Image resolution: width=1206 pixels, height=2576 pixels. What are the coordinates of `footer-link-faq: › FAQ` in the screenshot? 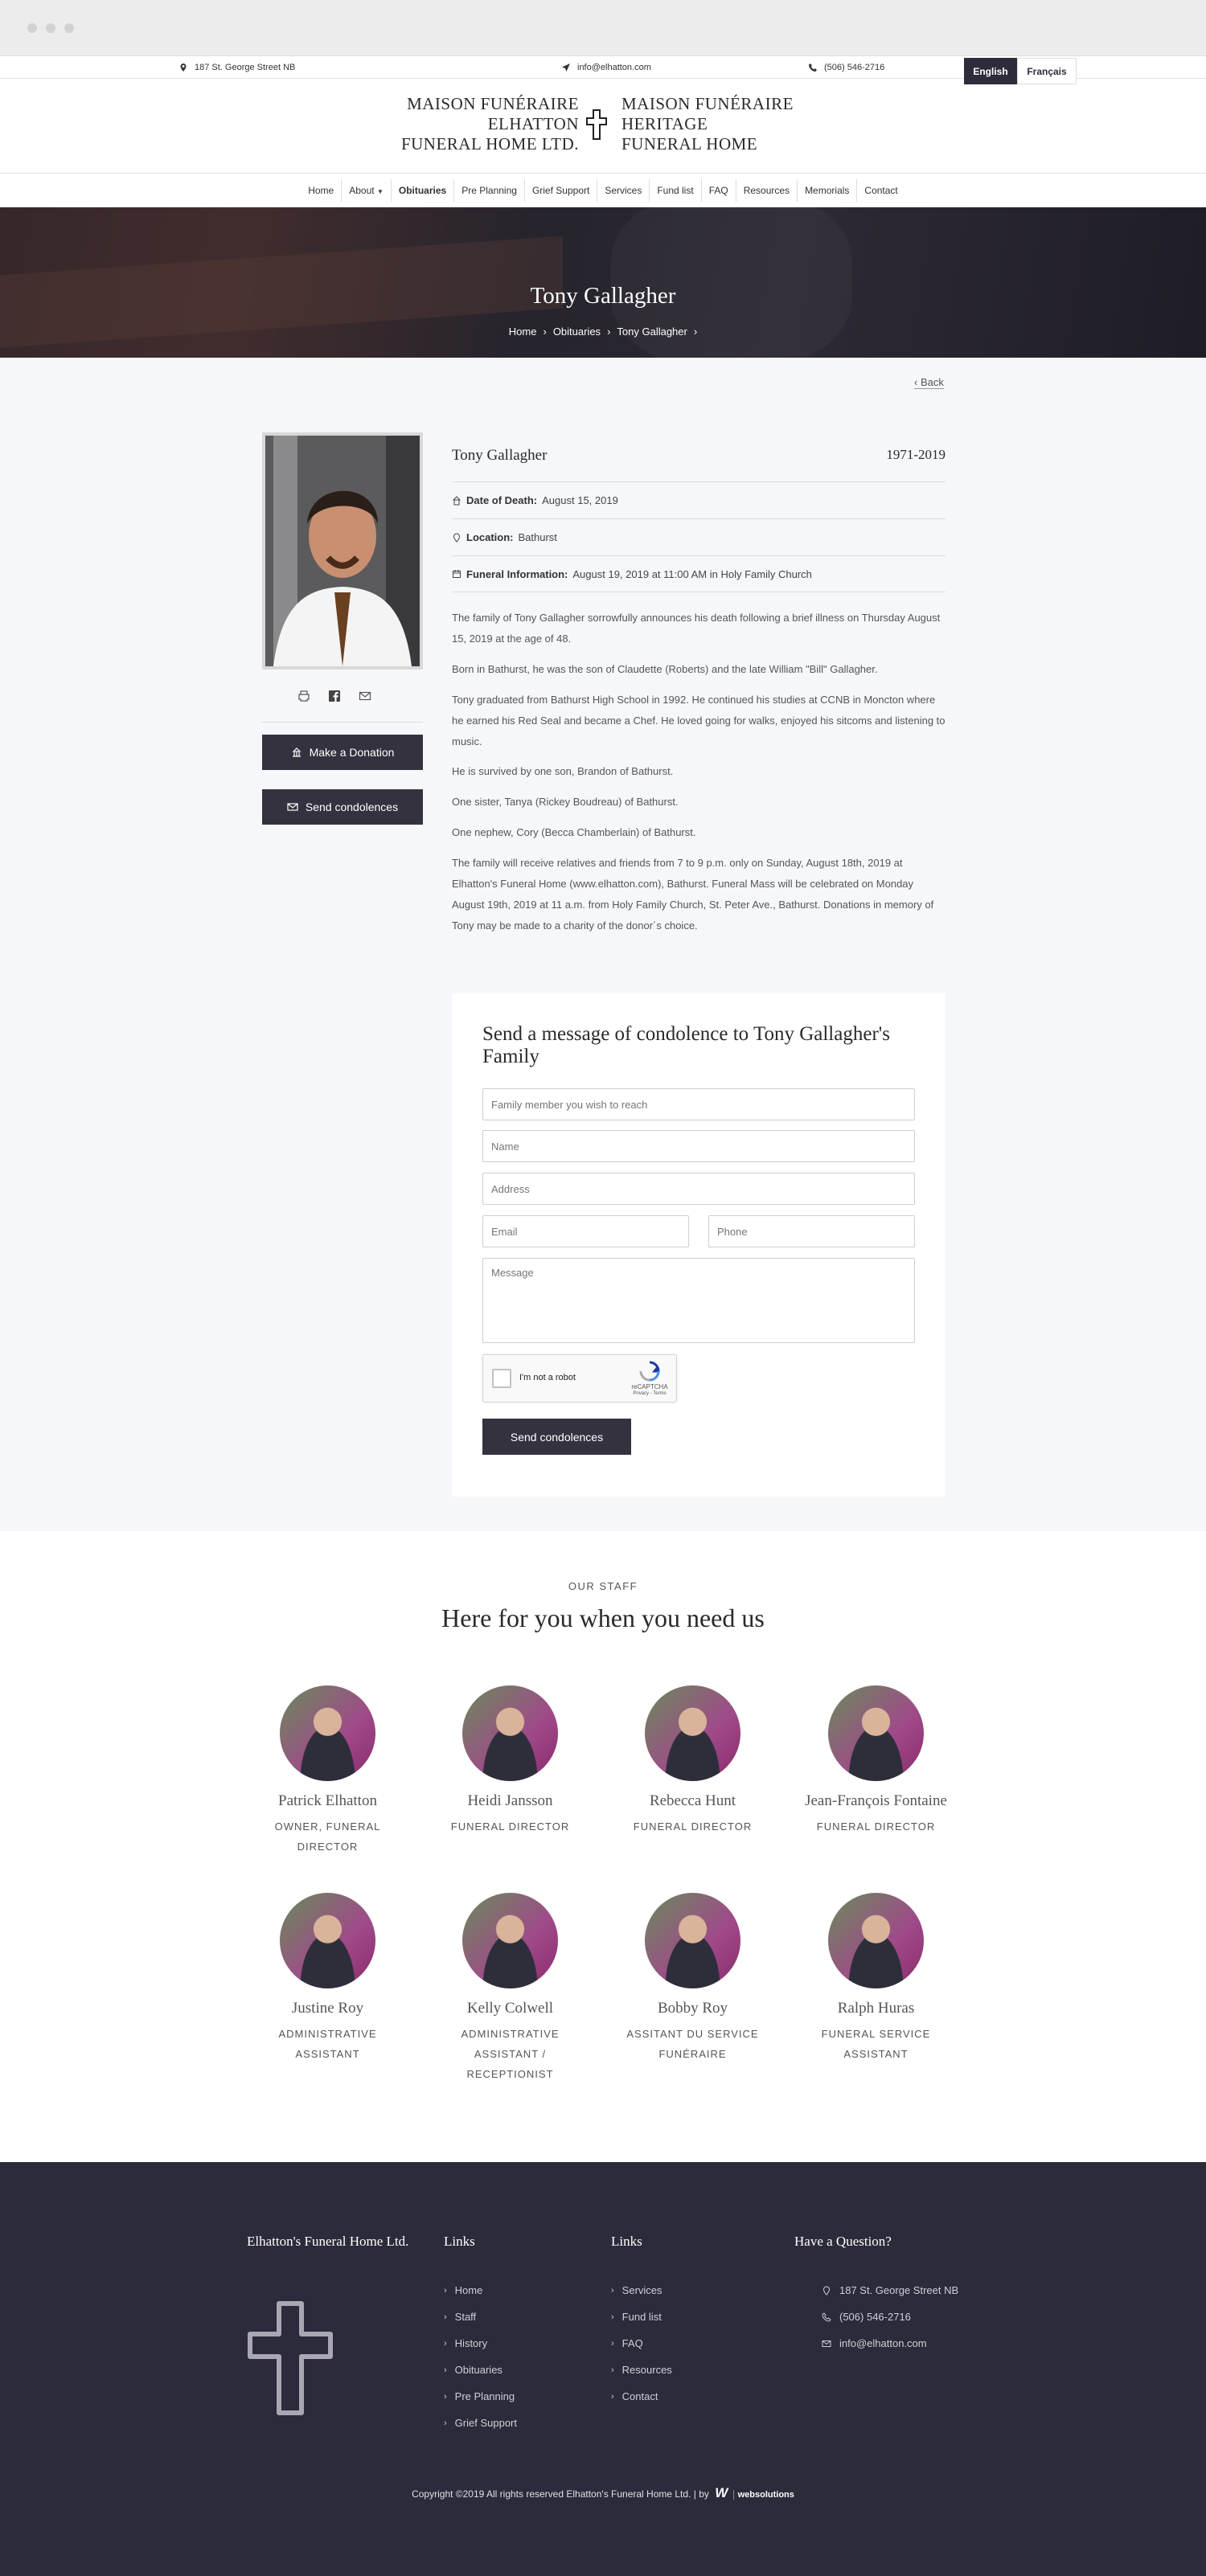 It's located at (641, 2343).